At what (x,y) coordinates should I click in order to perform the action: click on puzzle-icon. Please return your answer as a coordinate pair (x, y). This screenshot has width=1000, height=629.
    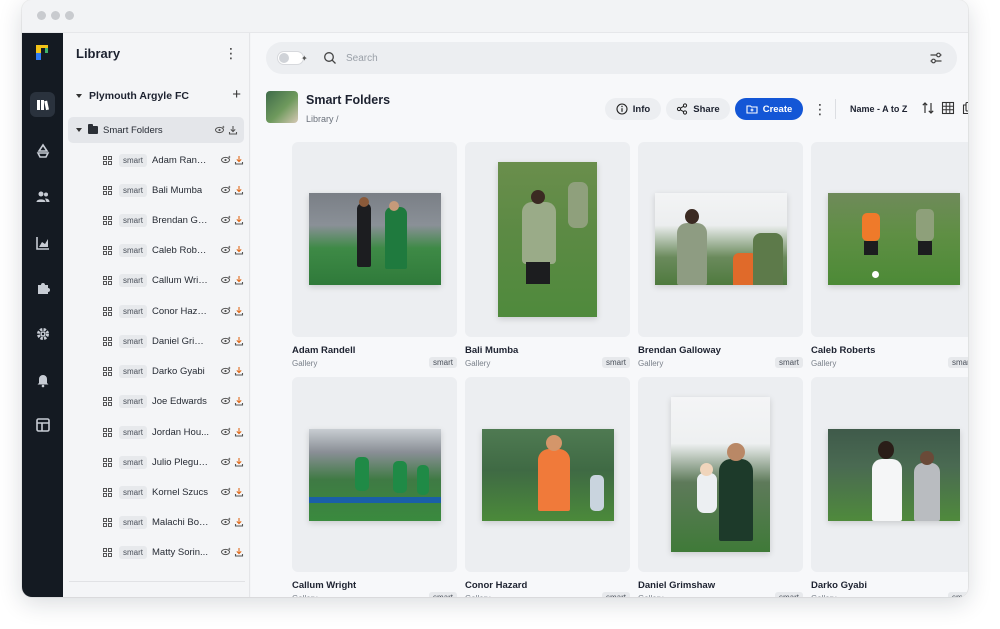
    Looking at the image, I should click on (42, 287).